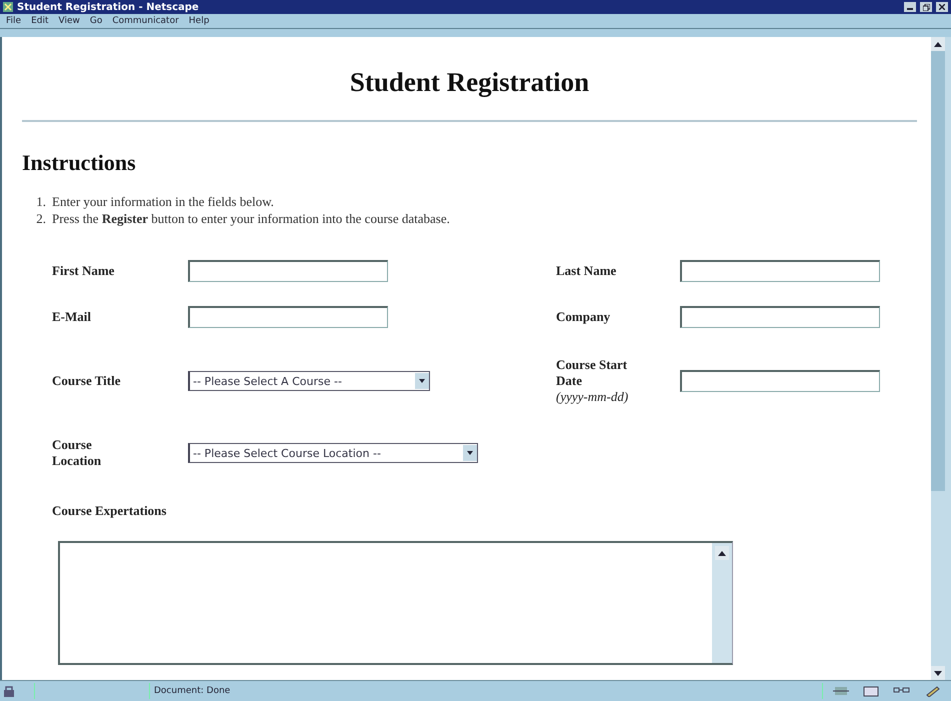  Describe the element at coordinates (938, 673) in the screenshot. I see `down-arrow-icon` at that location.